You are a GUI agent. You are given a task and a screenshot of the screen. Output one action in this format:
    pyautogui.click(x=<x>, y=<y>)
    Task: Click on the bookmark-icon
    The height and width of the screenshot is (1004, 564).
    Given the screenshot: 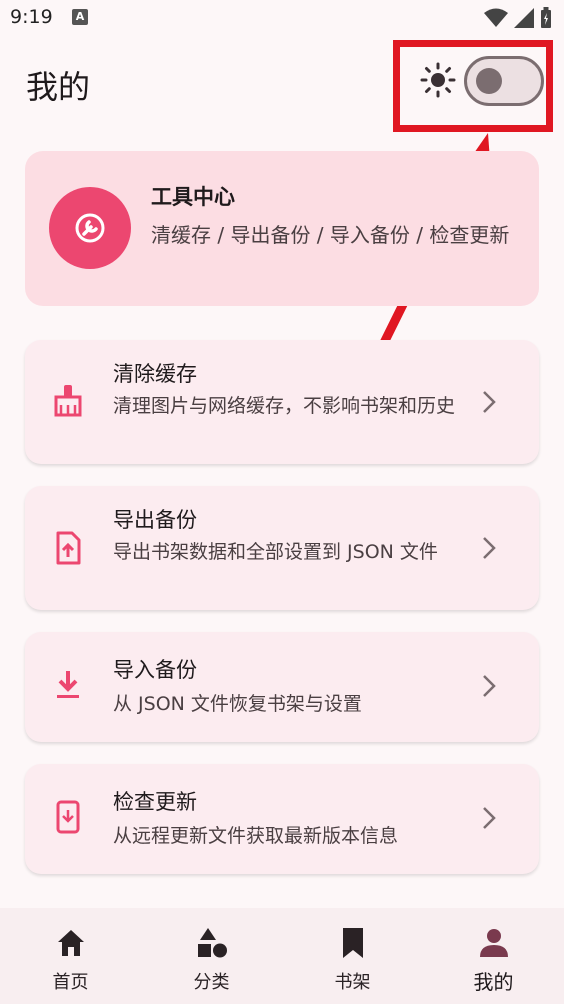 What is the action you would take?
    pyautogui.click(x=353, y=943)
    